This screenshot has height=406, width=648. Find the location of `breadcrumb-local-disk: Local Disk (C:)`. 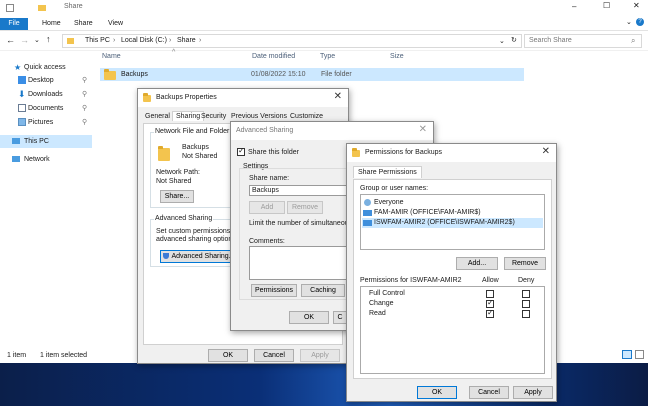

breadcrumb-local-disk: Local Disk (C:) is located at coordinates (144, 40).